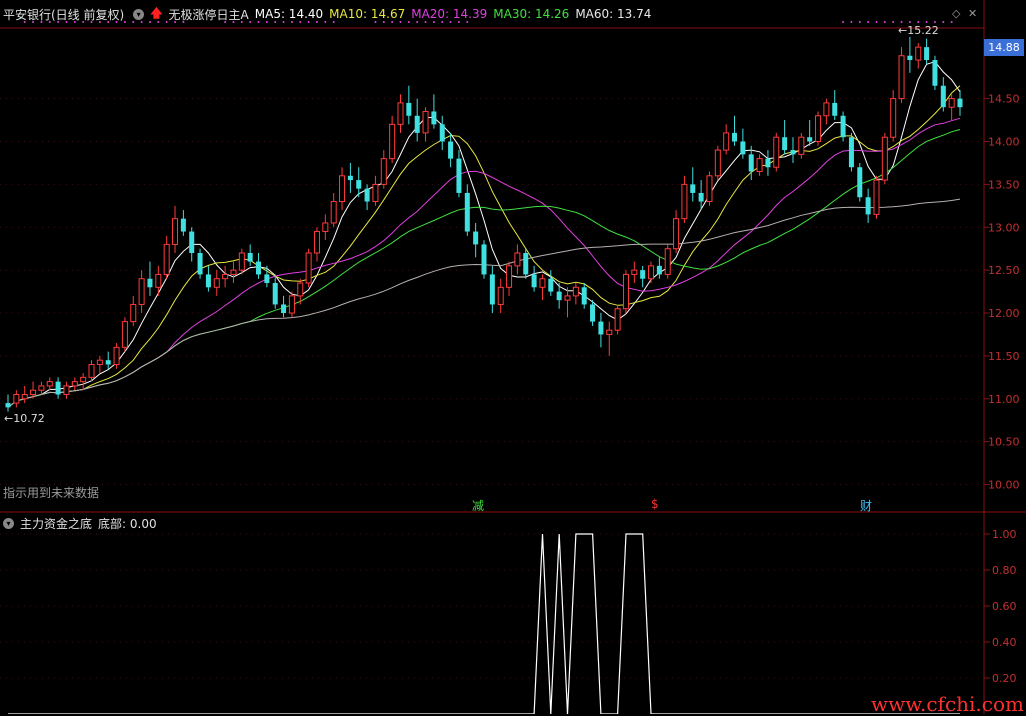  What do you see at coordinates (923, 30) in the screenshot?
I see `high-price-value: 15.22` at bounding box center [923, 30].